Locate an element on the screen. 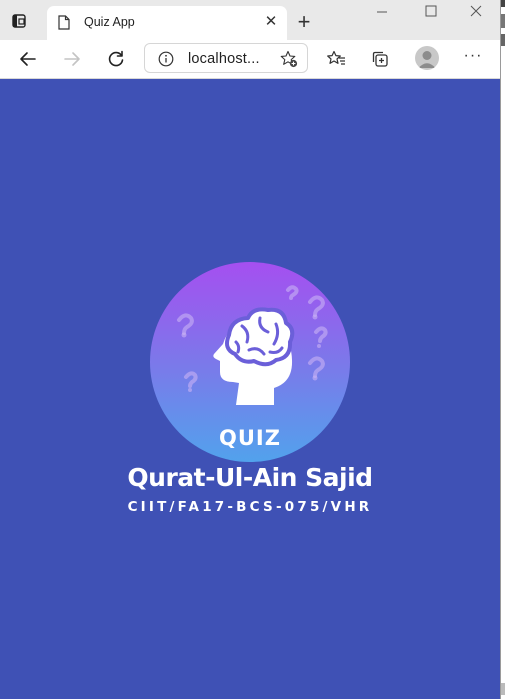 The width and height of the screenshot is (505, 699). tab-actions-icon is located at coordinates (19, 21).